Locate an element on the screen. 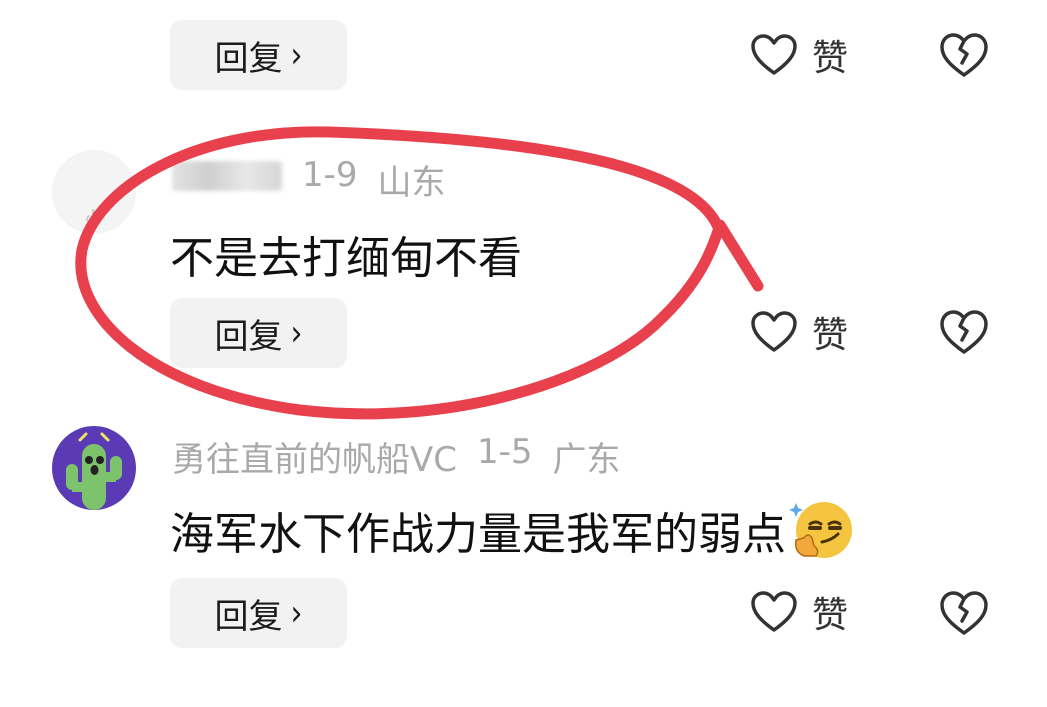  comment-meta: 1-9 山东 is located at coordinates (309, 179).